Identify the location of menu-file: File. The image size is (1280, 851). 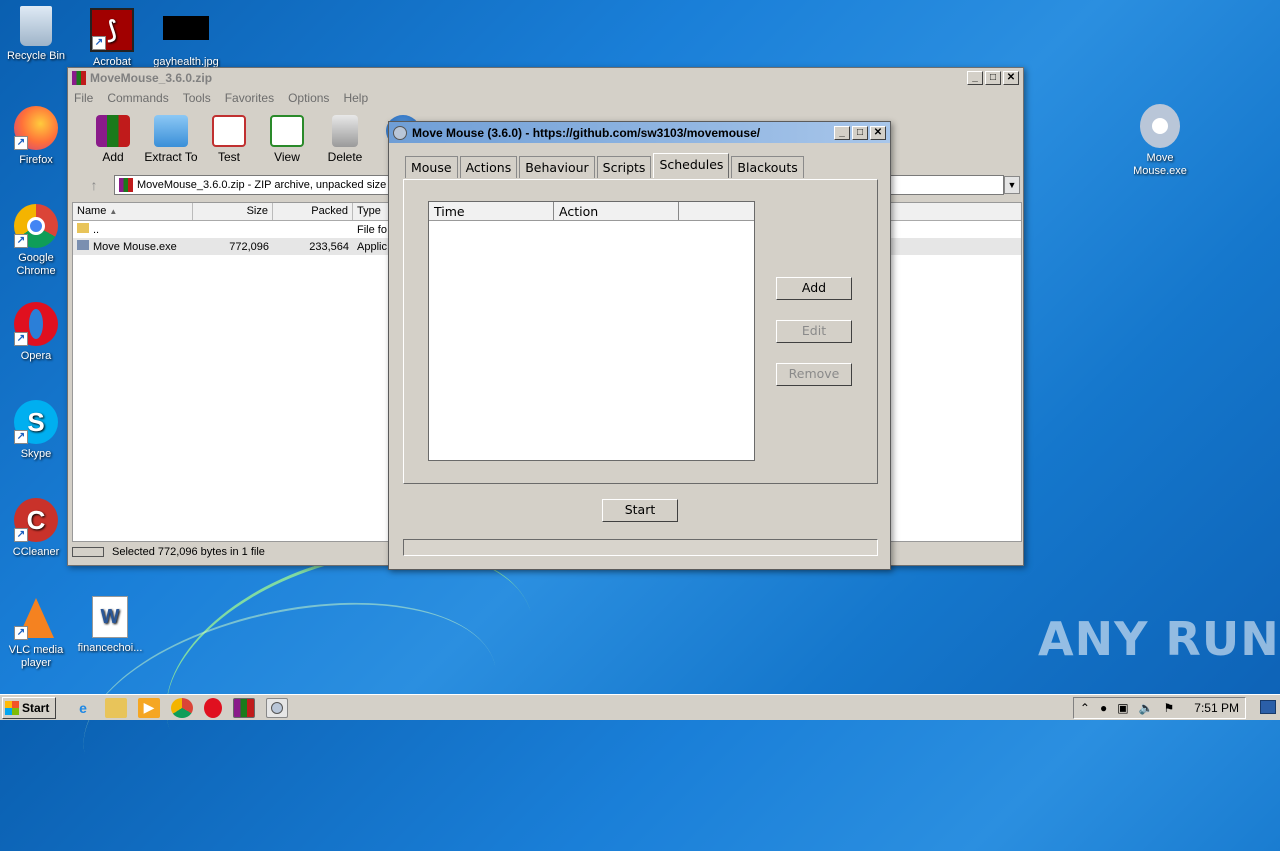
(83, 98).